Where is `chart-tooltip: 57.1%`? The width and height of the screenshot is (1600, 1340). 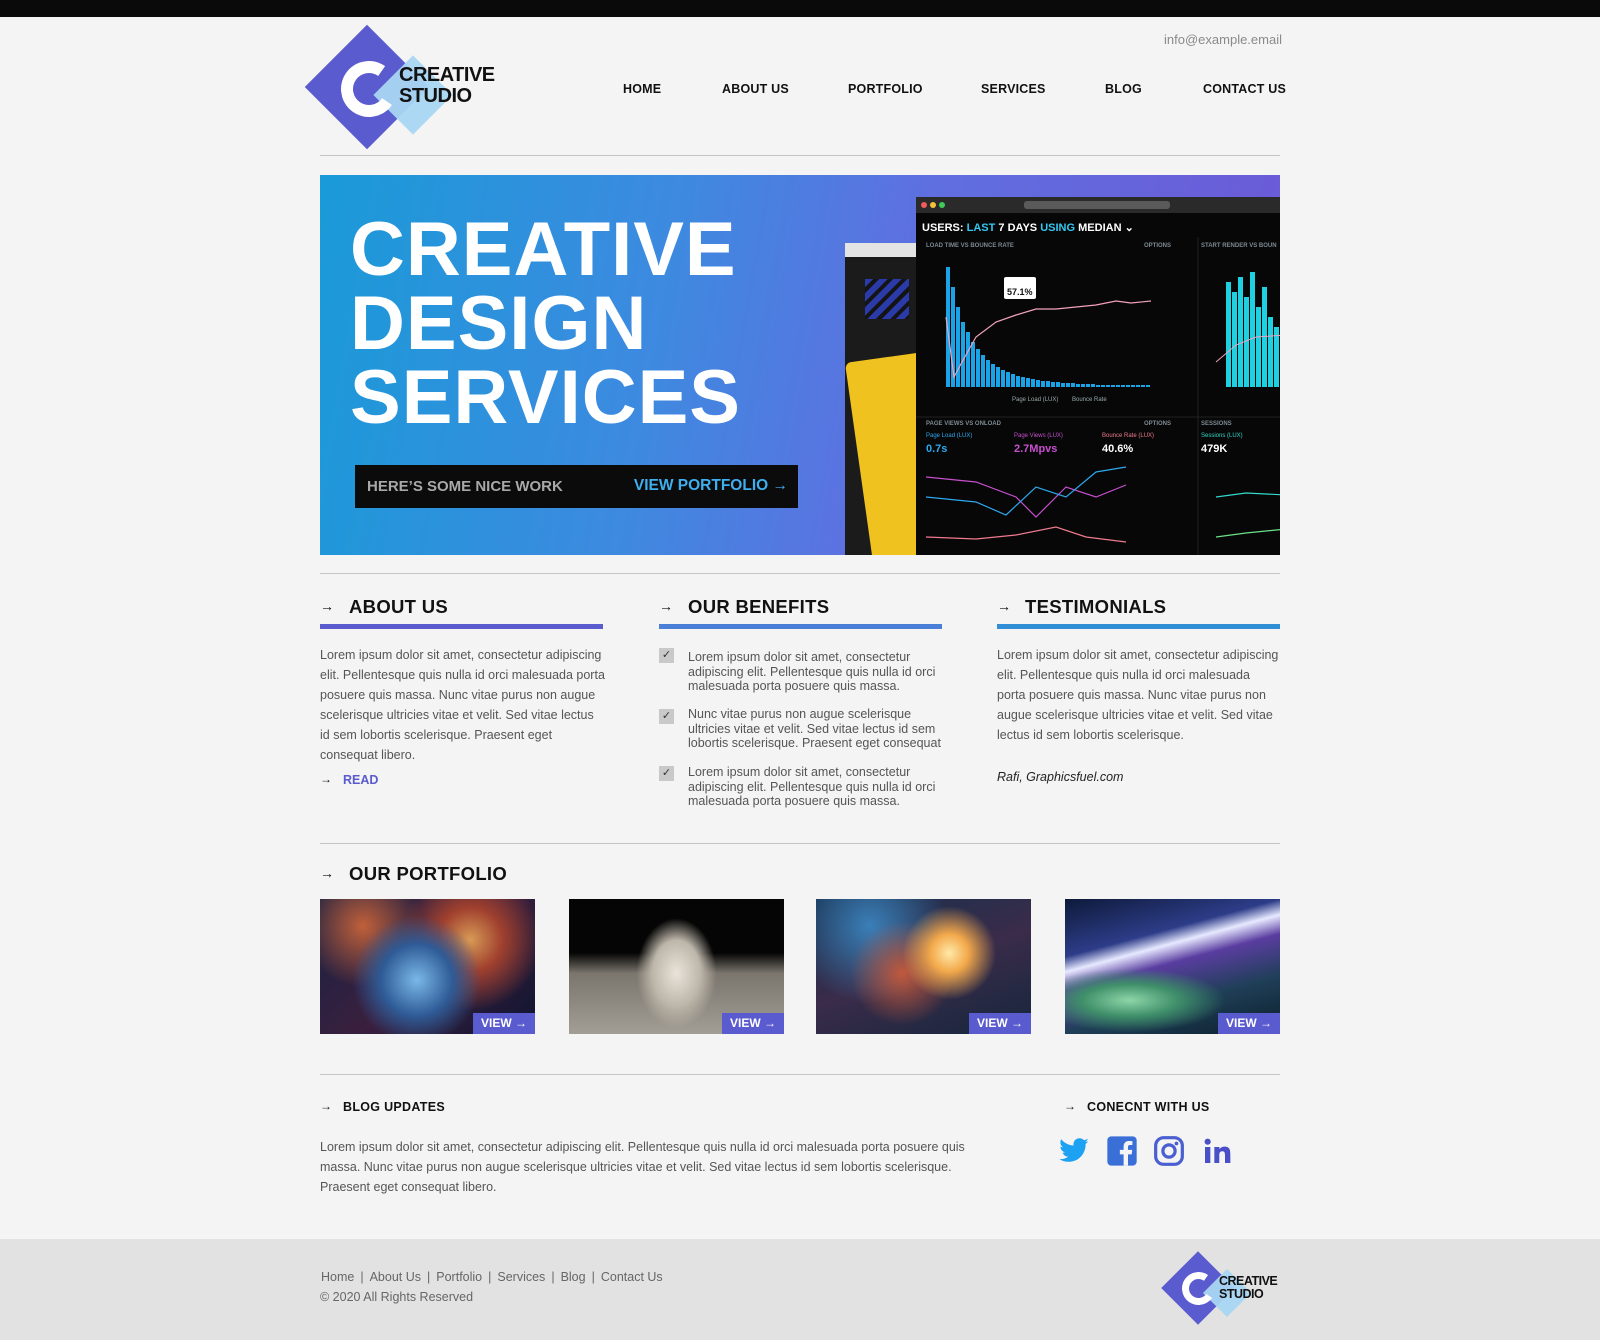 chart-tooltip: 57.1% is located at coordinates (1020, 288).